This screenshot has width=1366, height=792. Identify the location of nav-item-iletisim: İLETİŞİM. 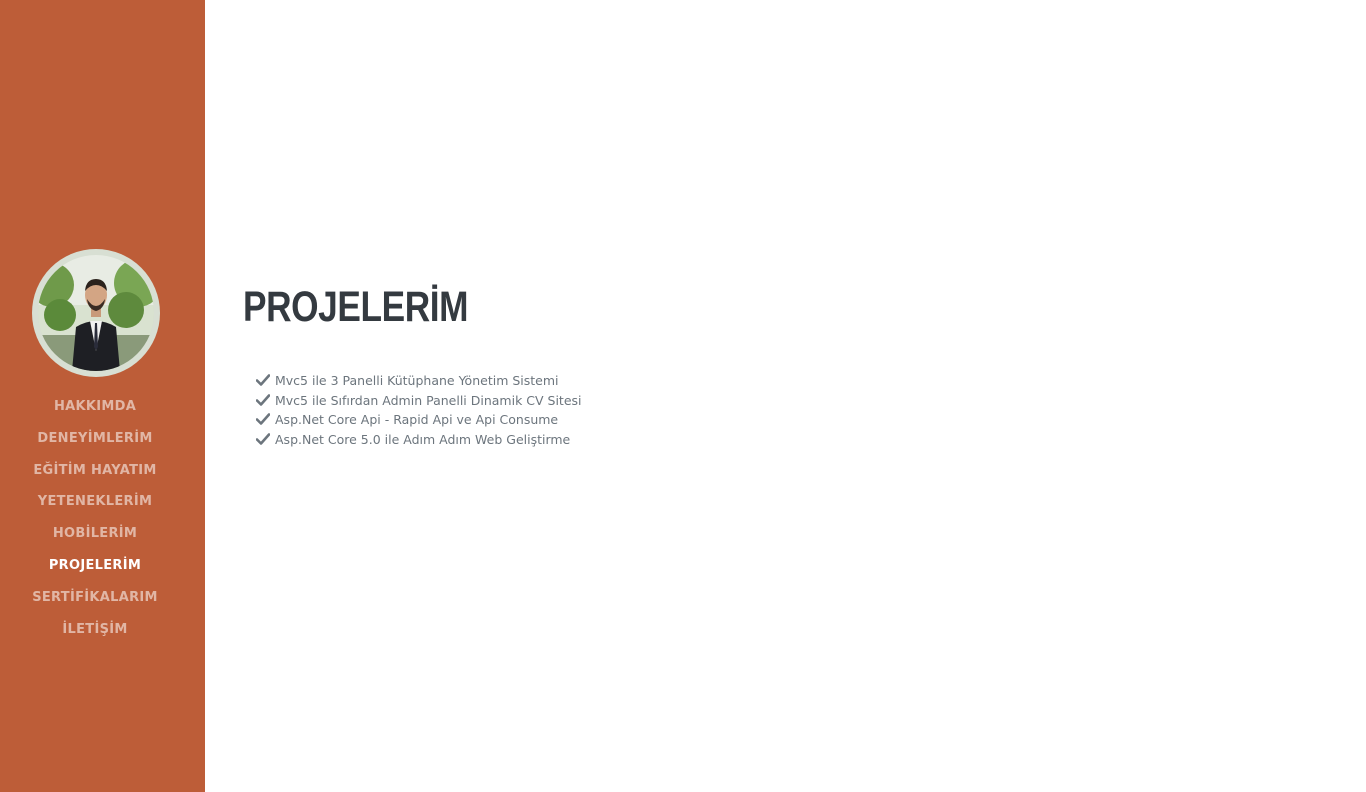
(95, 629).